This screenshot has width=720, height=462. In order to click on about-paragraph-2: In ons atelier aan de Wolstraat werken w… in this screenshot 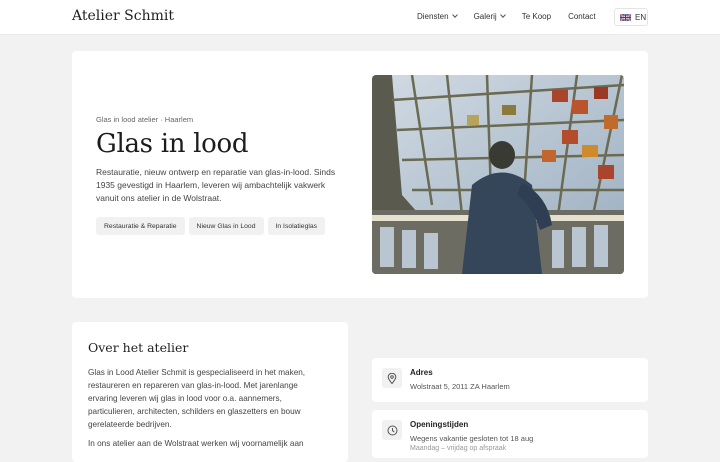, I will do `click(196, 443)`.